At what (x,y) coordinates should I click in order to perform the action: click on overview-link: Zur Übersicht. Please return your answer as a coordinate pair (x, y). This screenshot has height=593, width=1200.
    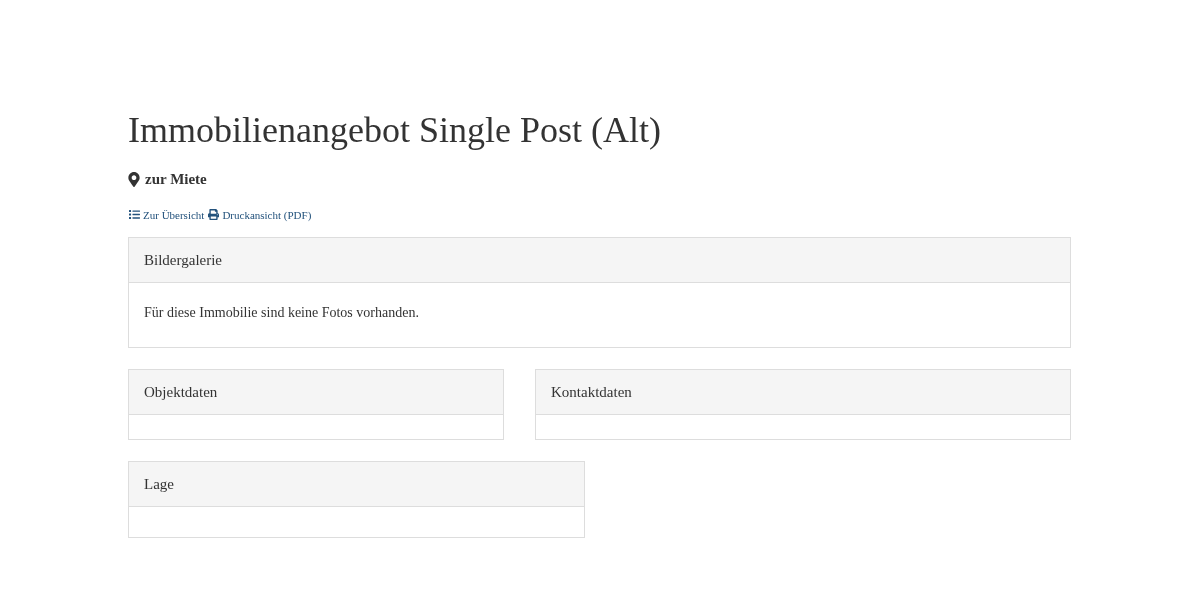
    Looking at the image, I should click on (166, 214).